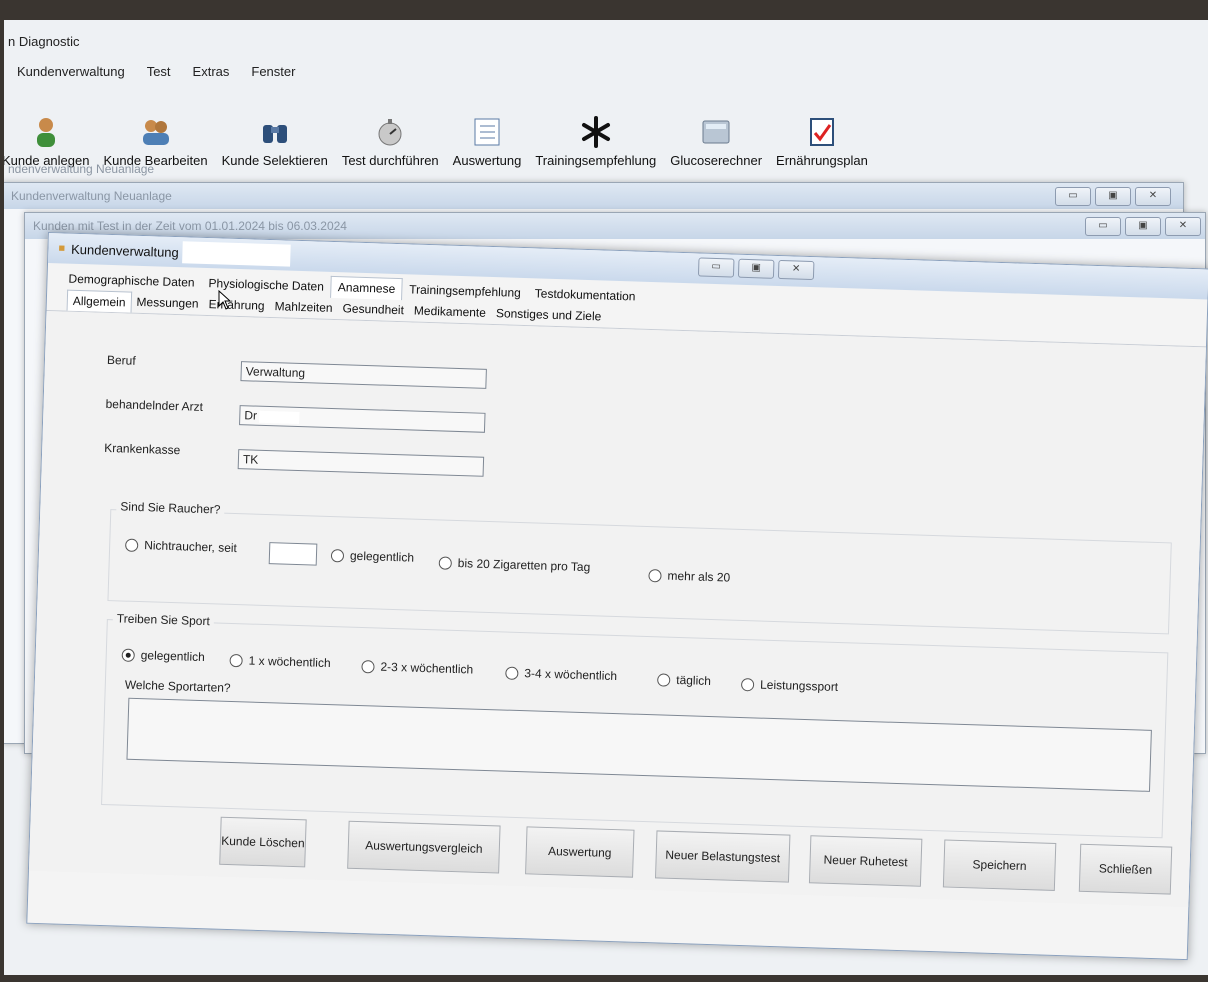 The image size is (1208, 982). What do you see at coordinates (789, 685) in the screenshot?
I see `sport-option-leistungssport: Leistungssport` at bounding box center [789, 685].